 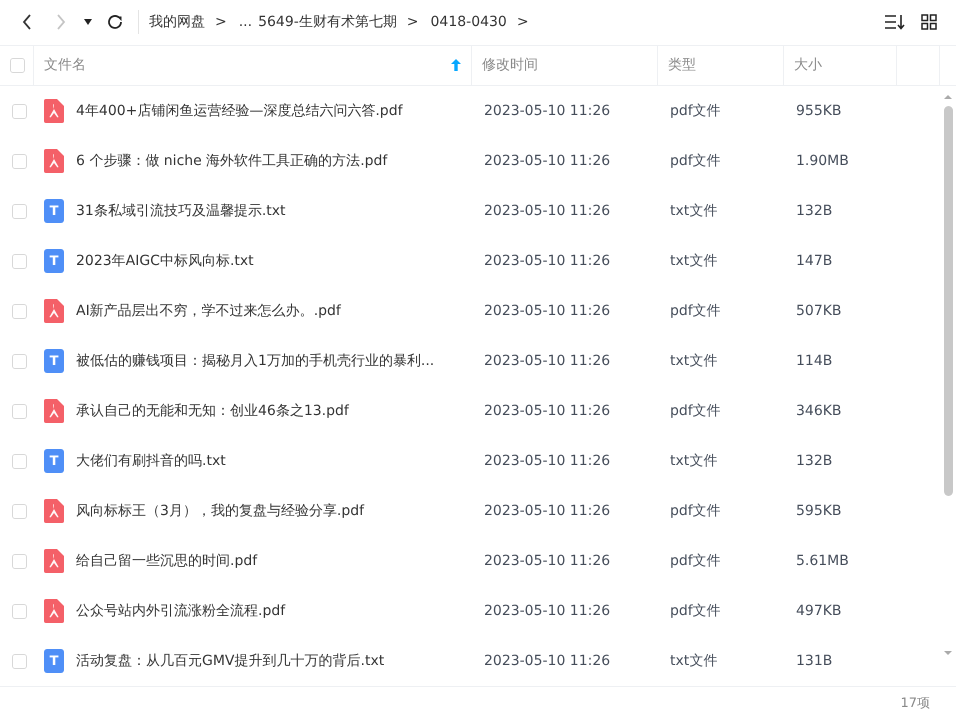 I want to click on caret-icon, so click(x=88, y=22).